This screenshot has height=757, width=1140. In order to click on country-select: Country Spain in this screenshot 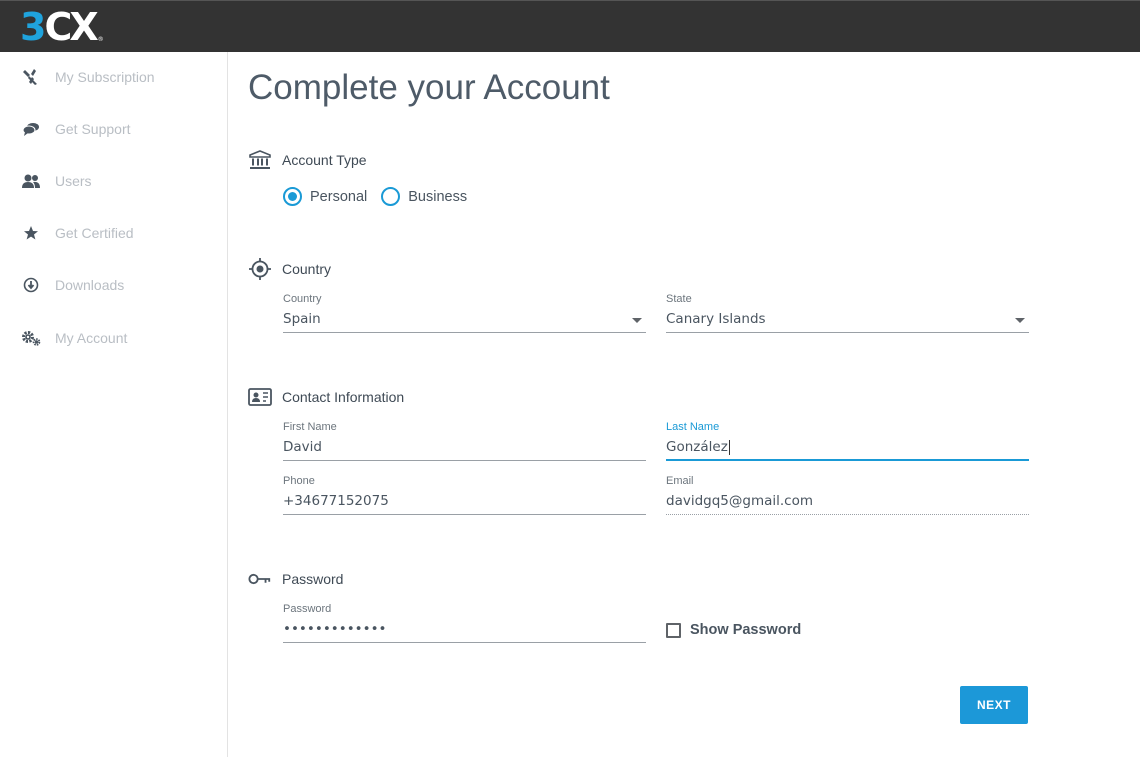, I will do `click(464, 313)`.